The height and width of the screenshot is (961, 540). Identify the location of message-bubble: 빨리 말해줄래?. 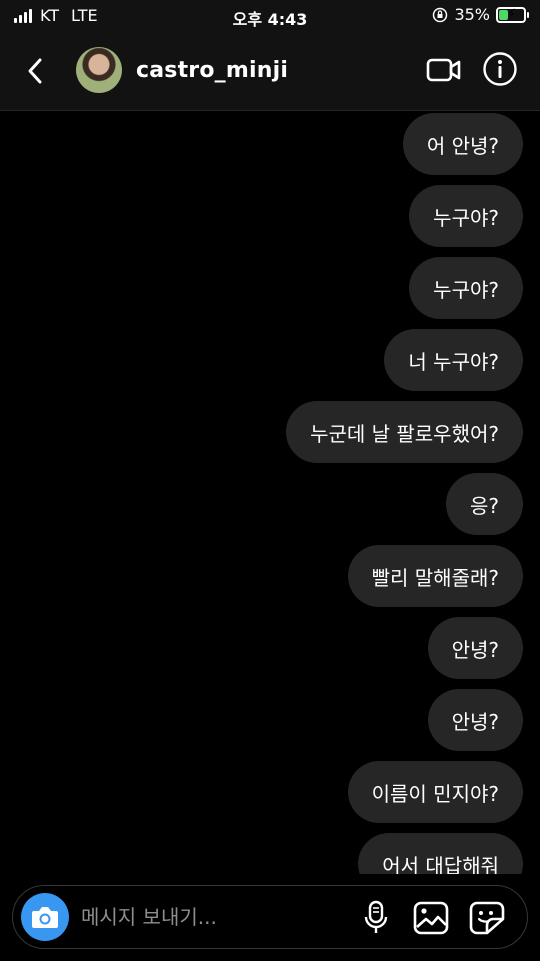
(435, 576).